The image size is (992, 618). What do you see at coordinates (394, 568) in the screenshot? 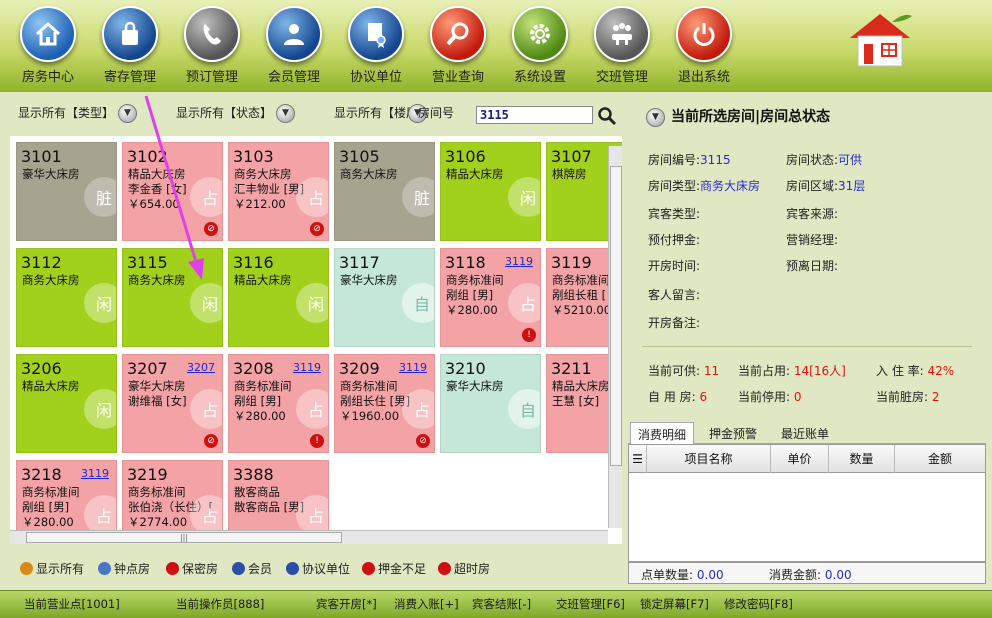
I see `legend-low-deposit: 押金不足` at bounding box center [394, 568].